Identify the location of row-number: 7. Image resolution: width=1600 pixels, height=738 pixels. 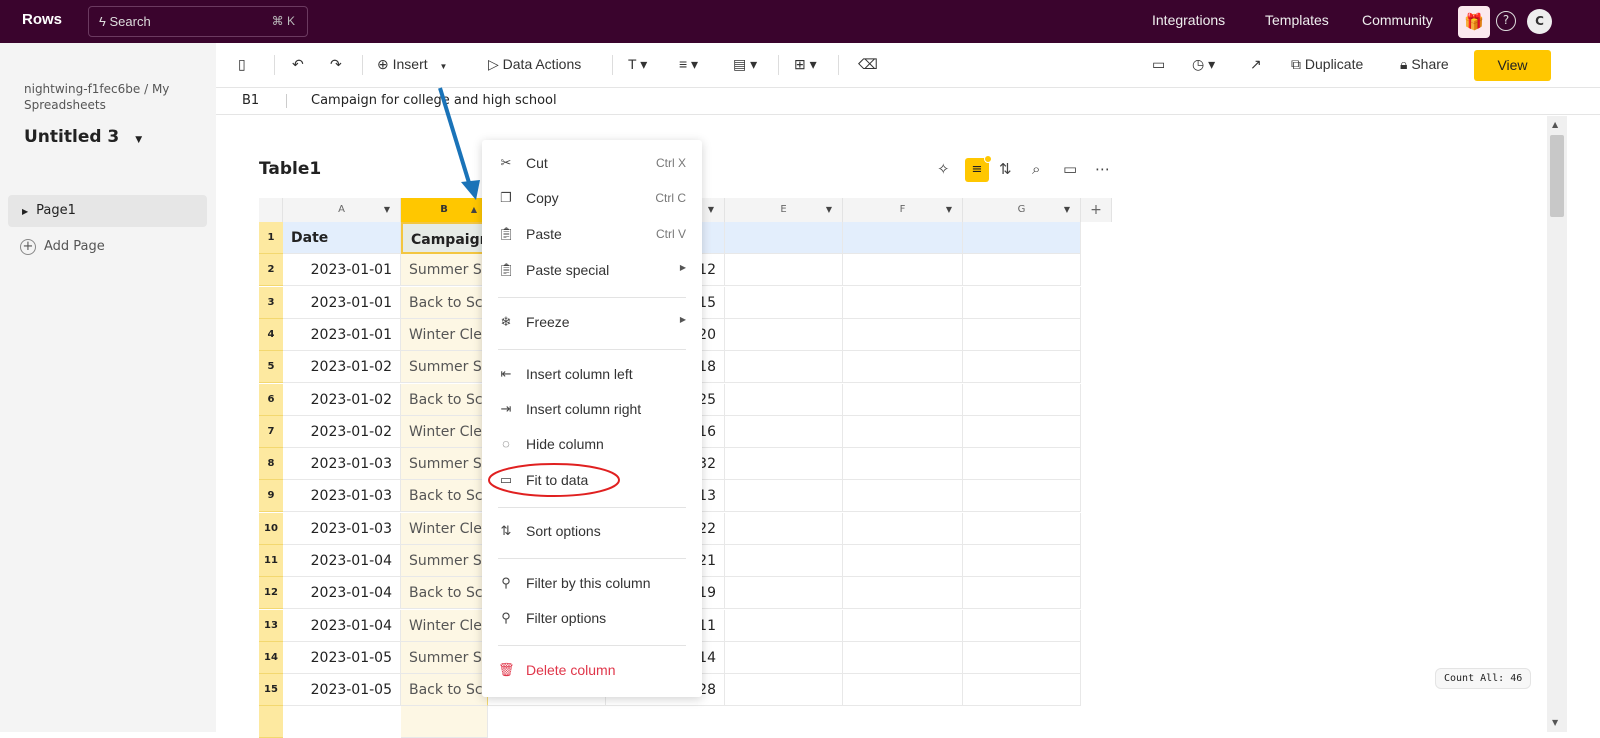
(271, 432).